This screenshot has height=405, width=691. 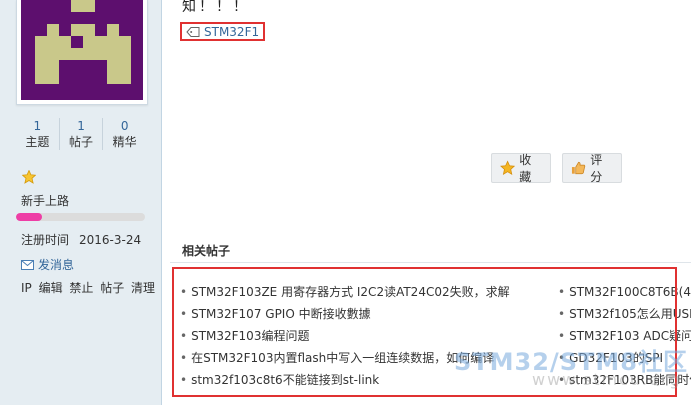 What do you see at coordinates (206, 251) in the screenshot?
I see `related-posts-title: 相关帖子` at bounding box center [206, 251].